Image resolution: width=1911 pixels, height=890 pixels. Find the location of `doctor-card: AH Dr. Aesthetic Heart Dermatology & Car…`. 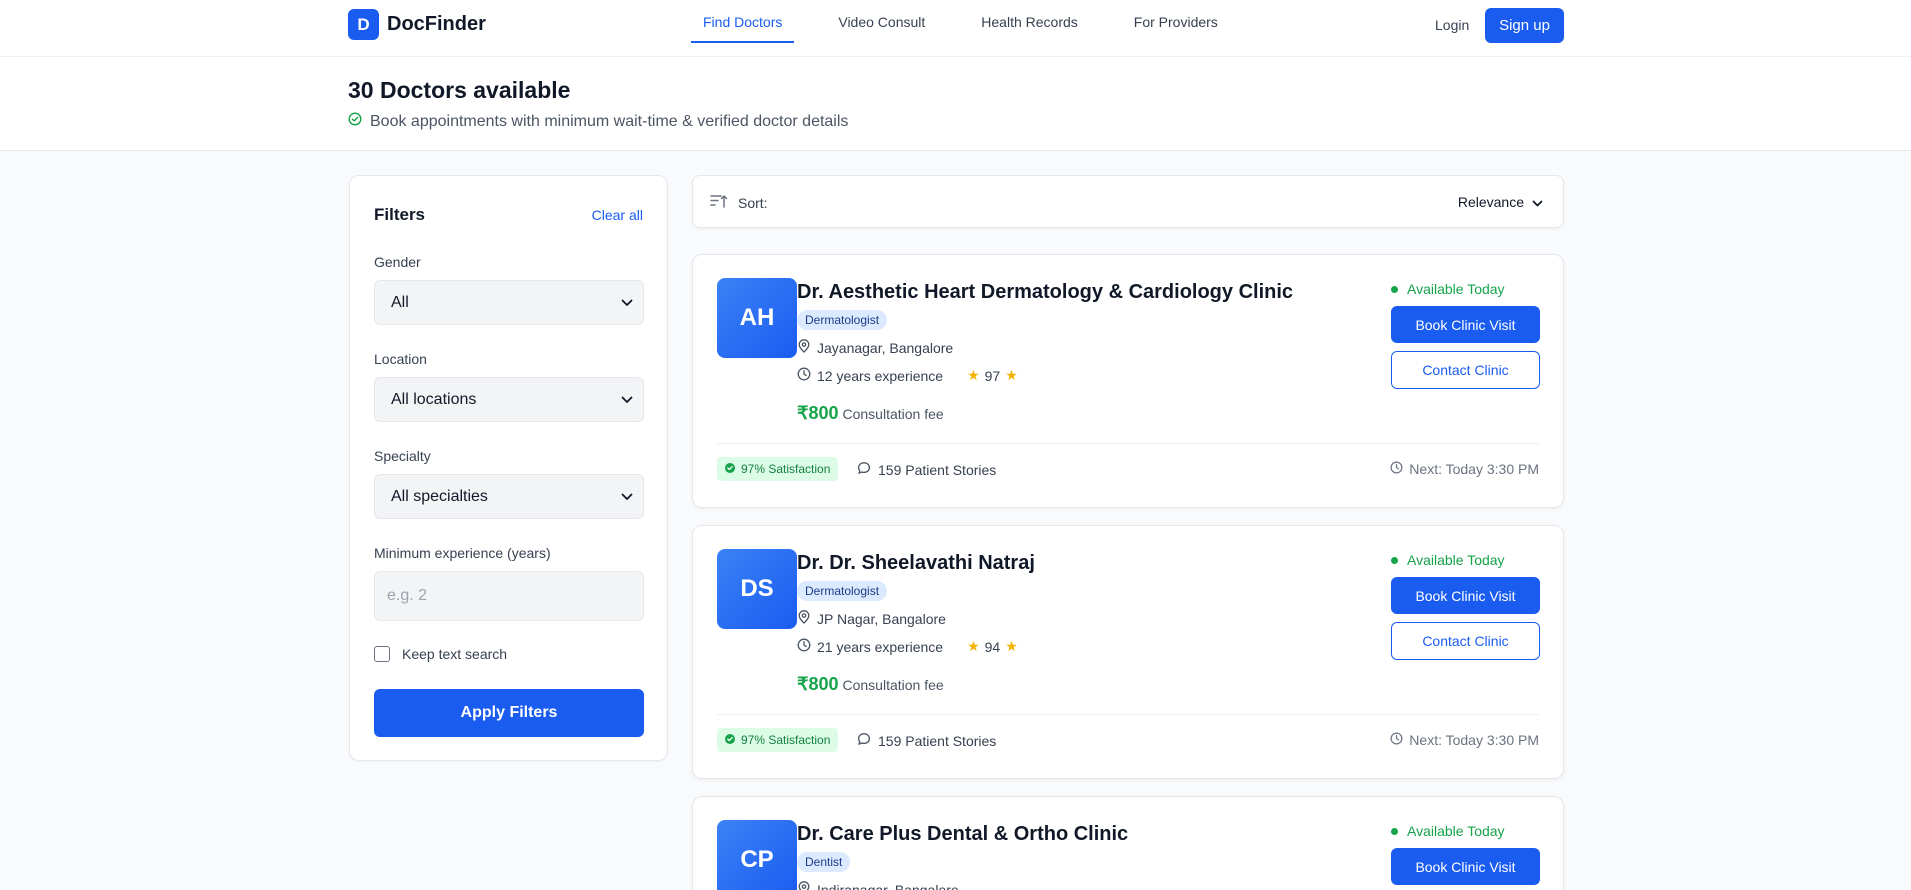

doctor-card: AH Dr. Aesthetic Heart Dermatology & Car… is located at coordinates (1128, 381).